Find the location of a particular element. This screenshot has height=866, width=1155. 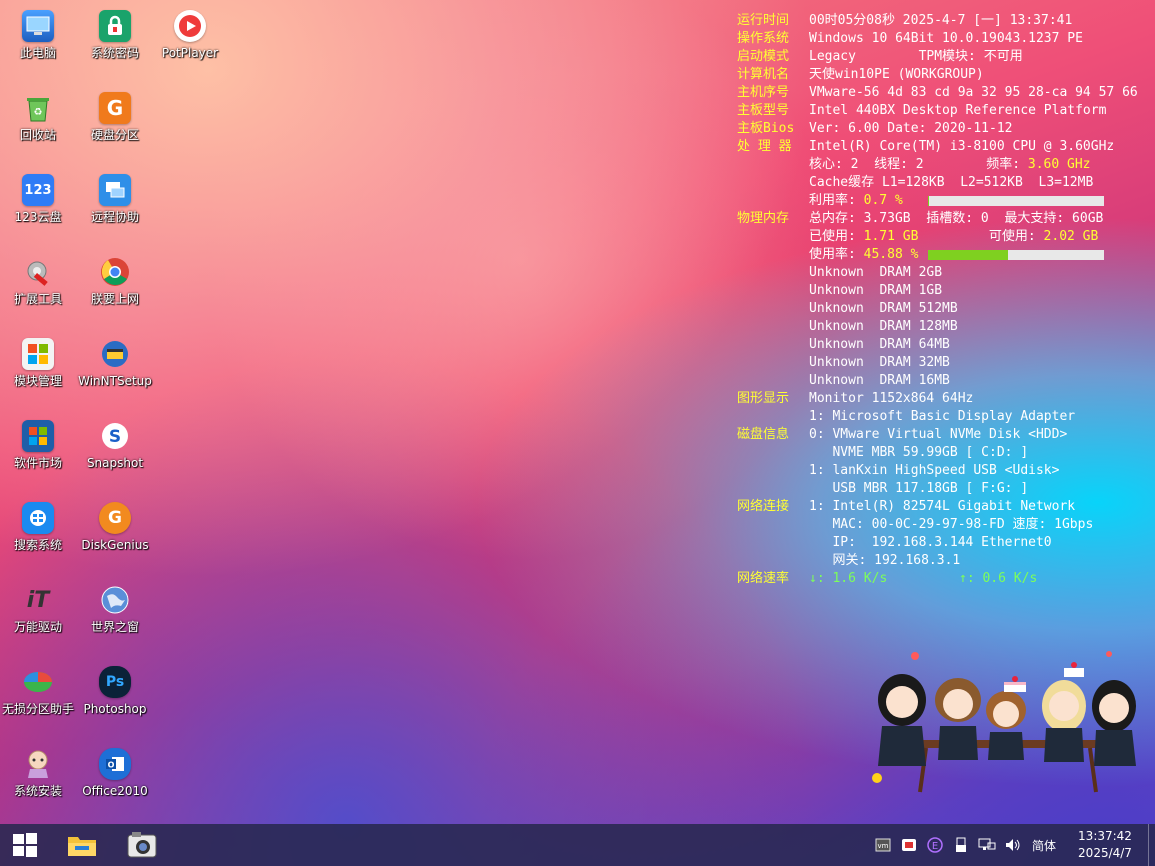

taskbar-camera-app is located at coordinates (142, 845).